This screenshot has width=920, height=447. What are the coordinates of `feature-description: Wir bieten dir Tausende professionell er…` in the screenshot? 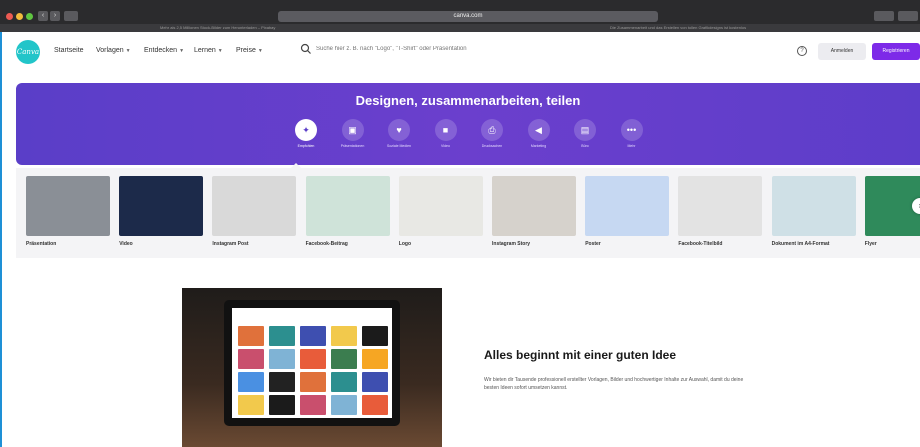 It's located at (614, 384).